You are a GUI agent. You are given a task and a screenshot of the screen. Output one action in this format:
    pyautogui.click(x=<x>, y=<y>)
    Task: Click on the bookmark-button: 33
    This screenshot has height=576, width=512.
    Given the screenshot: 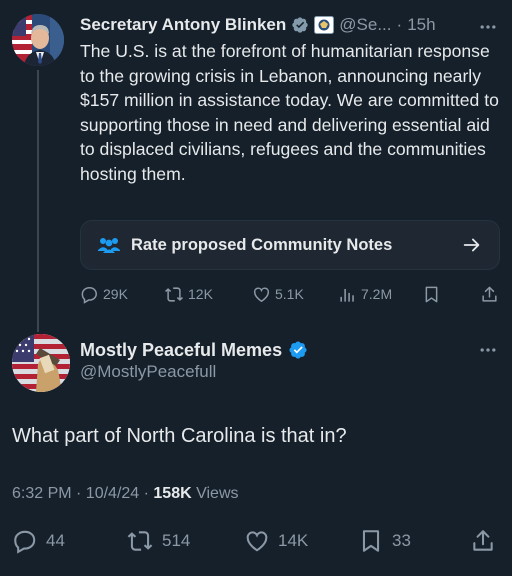 What is the action you would take?
    pyautogui.click(x=384, y=541)
    